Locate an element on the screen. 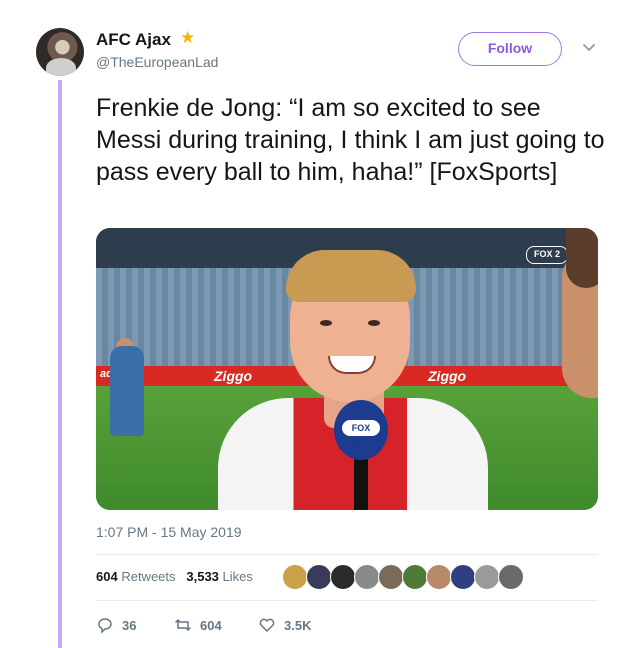  heart-icon is located at coordinates (267, 625).